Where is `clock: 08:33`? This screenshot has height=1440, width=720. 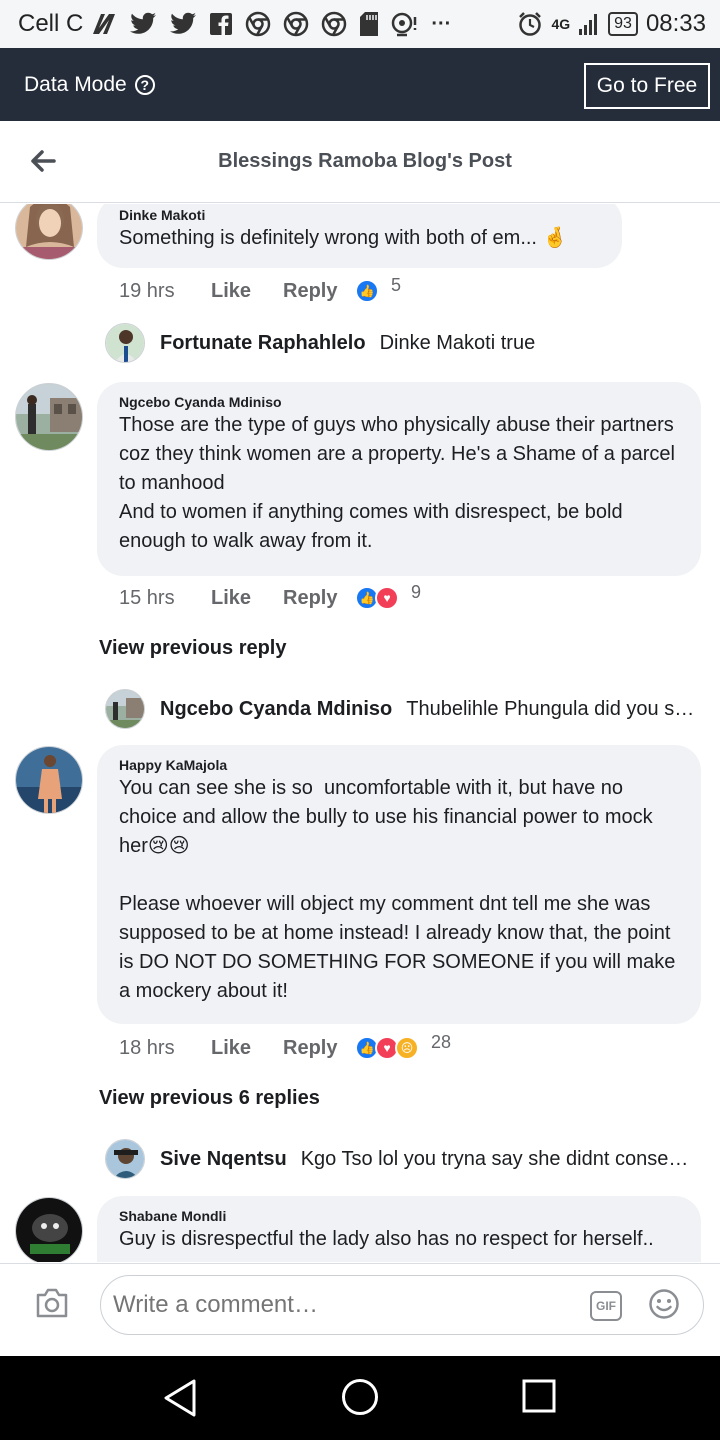 clock: 08:33 is located at coordinates (675, 23).